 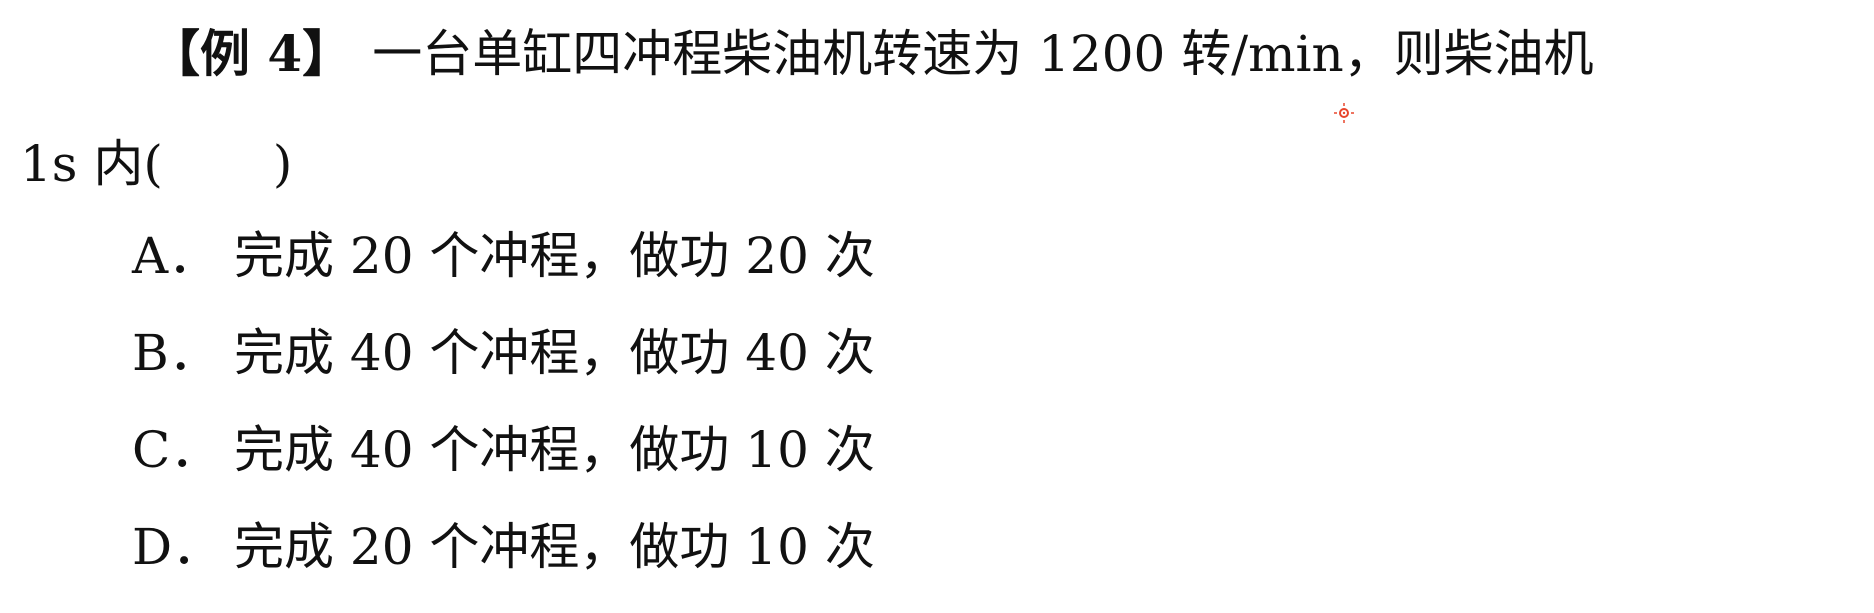 I want to click on question-stem-line-1: 【例 4】 一台单缸四冲程柴油机转速为 1200 转/min，则柴油机, so click(x=872, y=54).